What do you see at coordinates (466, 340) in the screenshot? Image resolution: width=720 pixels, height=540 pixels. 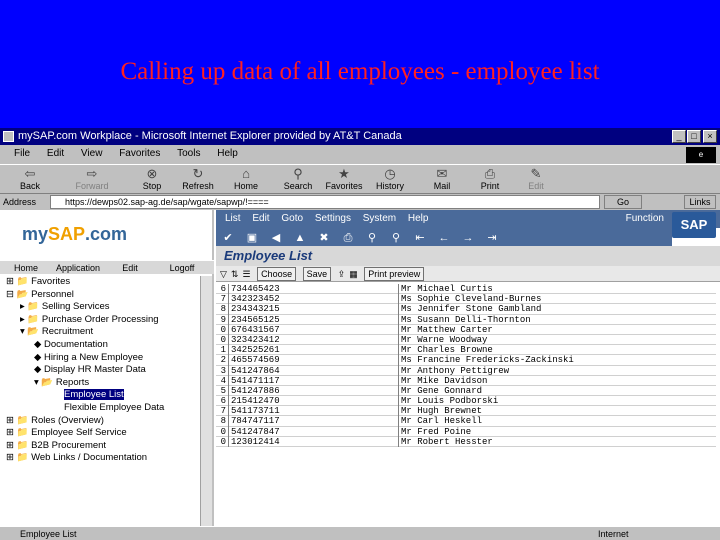 I see `table-row: 0 323423412 Mr Warne Woodway` at bounding box center [466, 340].